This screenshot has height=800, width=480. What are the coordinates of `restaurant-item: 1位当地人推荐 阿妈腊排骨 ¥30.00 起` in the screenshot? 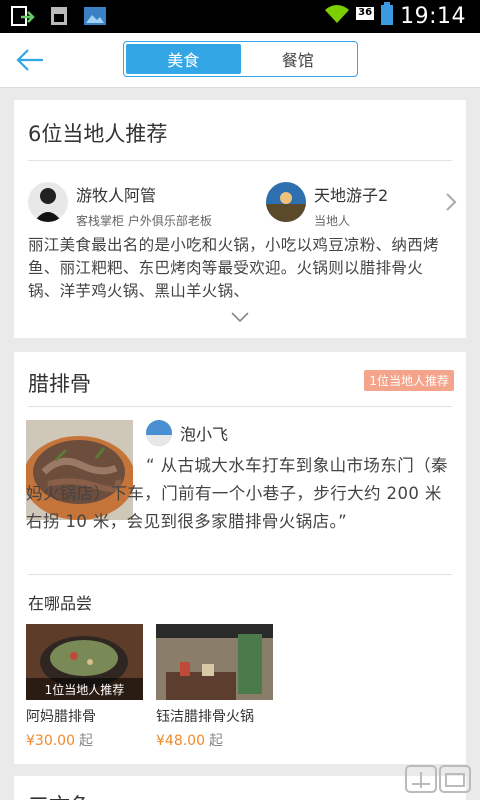 It's located at (84, 687).